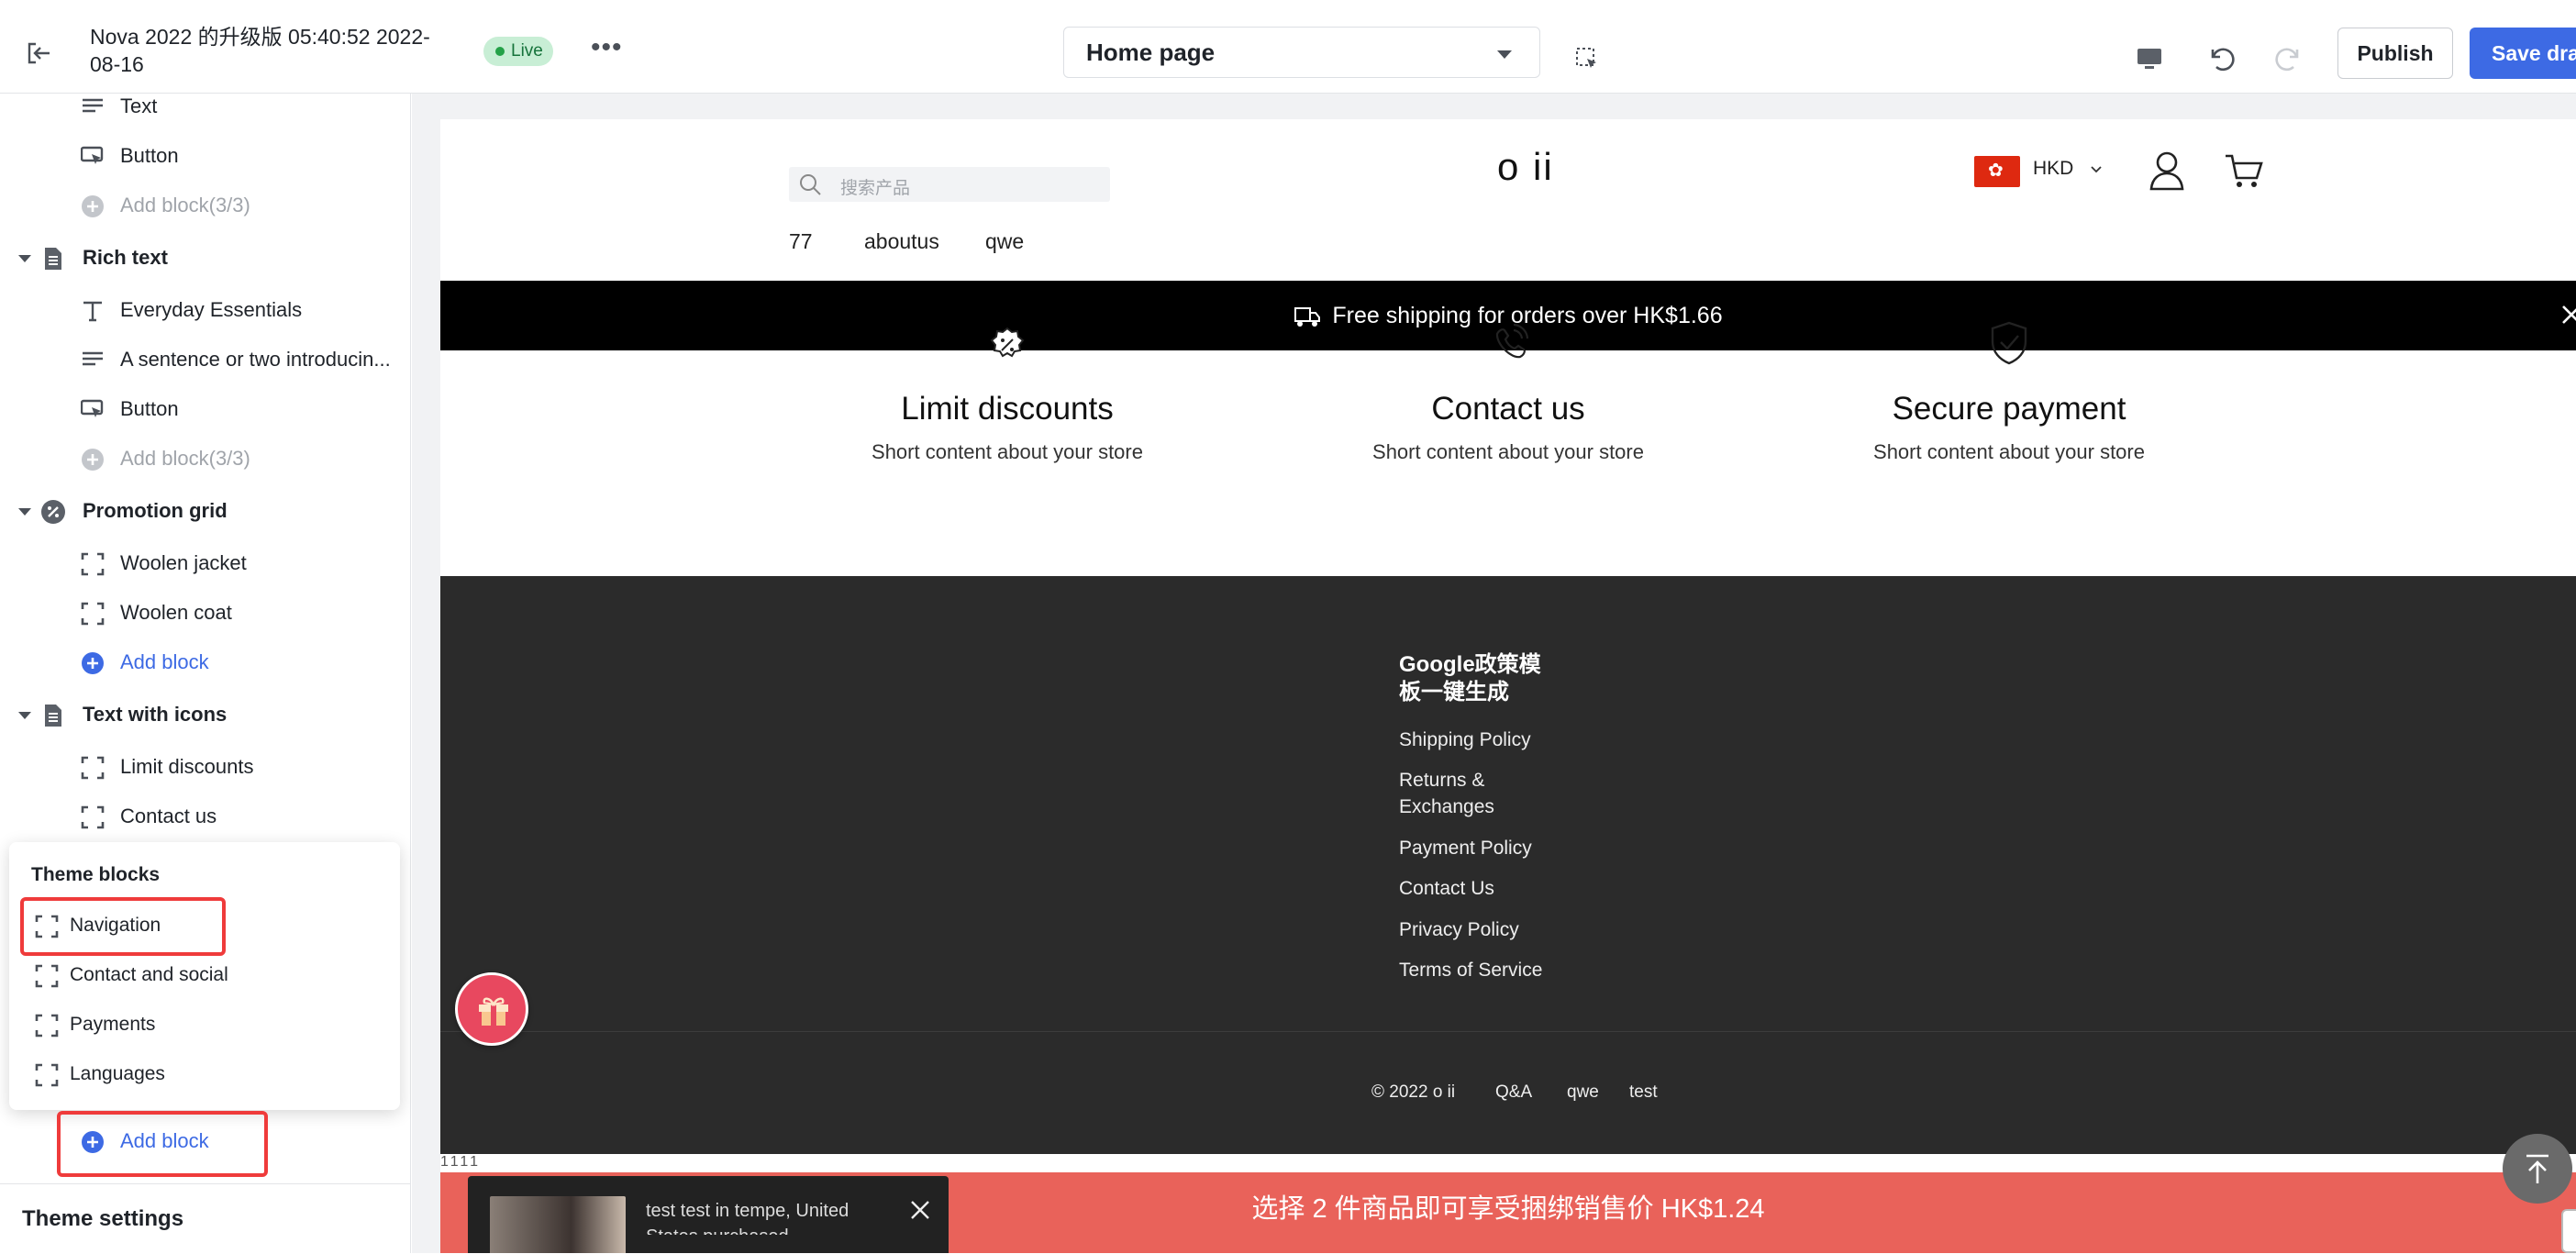 This screenshot has width=2576, height=1254. Describe the element at coordinates (2395, 53) in the screenshot. I see `publish-button: Publish` at that location.